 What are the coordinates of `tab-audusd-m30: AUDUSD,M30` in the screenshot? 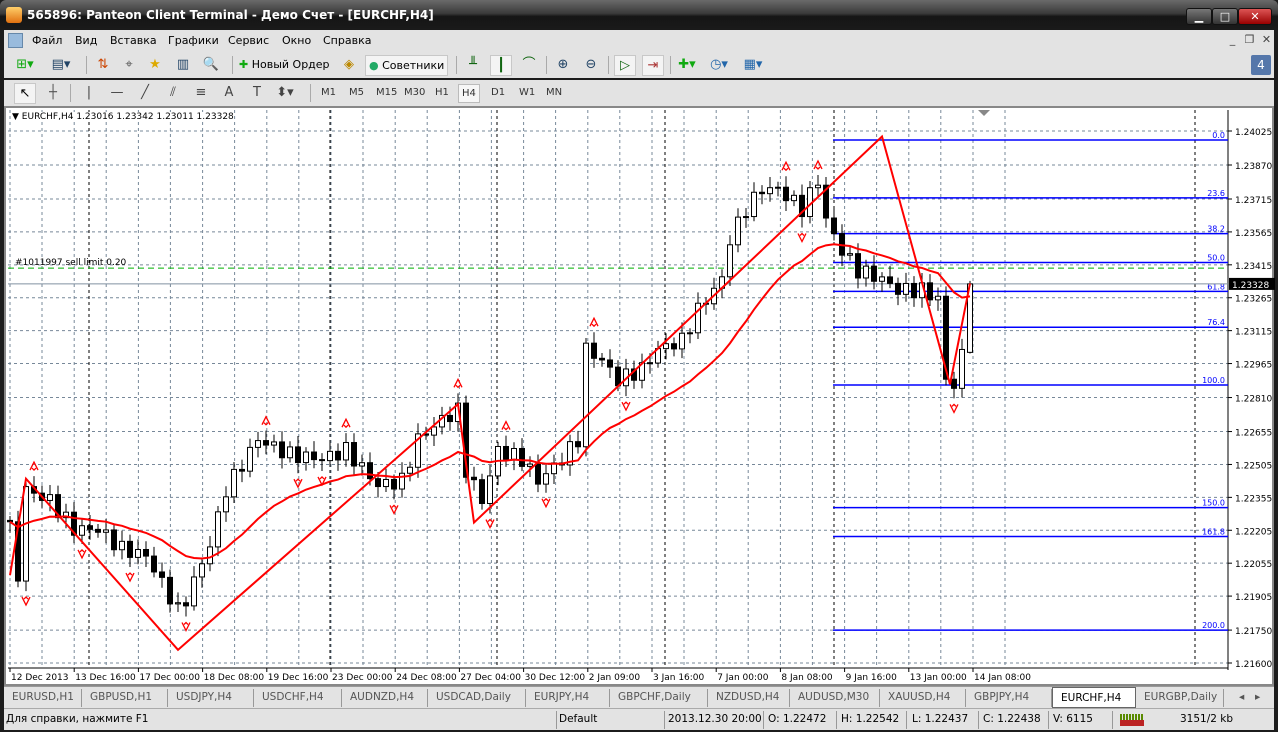 It's located at (835, 698).